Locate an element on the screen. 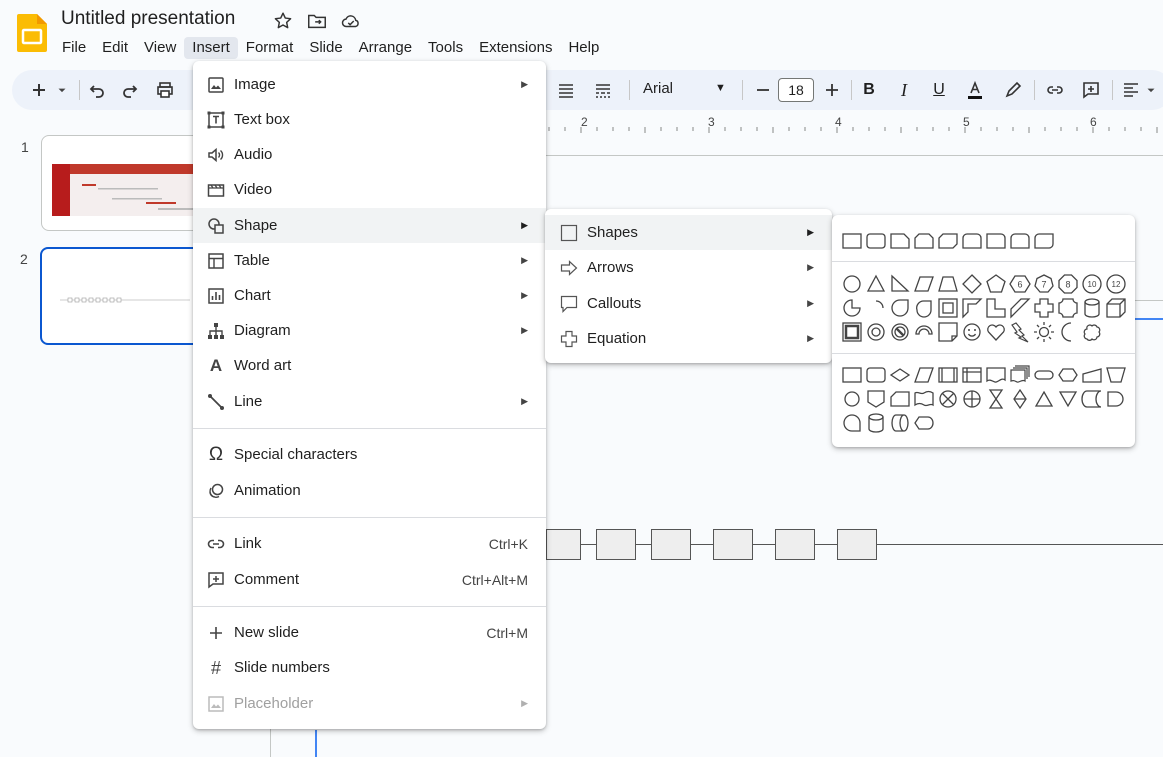 The image size is (1163, 757). flowchart-process-shape-icon is located at coordinates (852, 375).